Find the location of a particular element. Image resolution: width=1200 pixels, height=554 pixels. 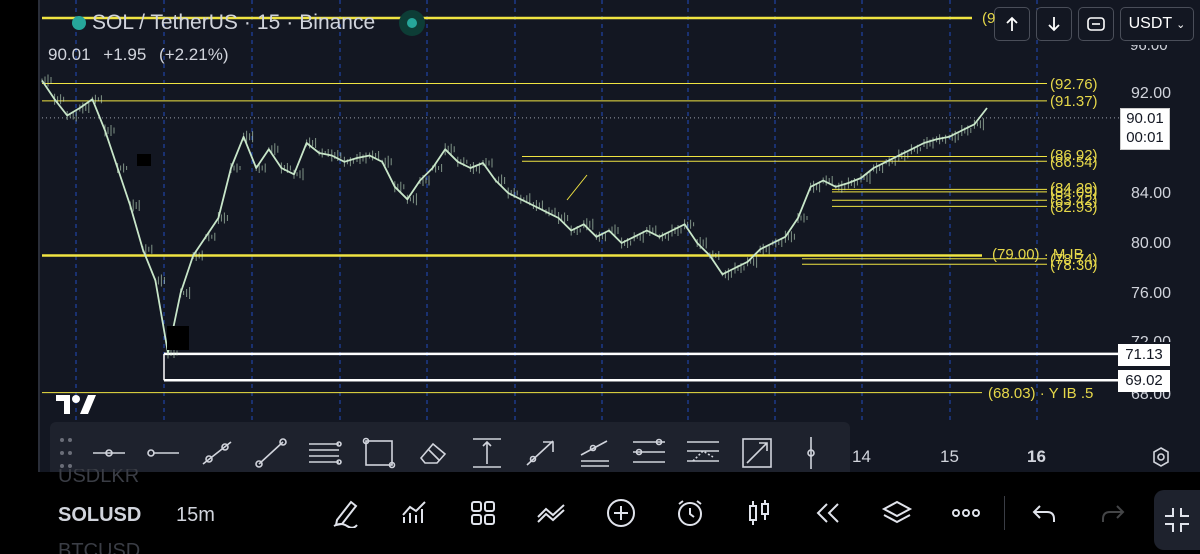

parallel-lines-tool is located at coordinates (325, 453).